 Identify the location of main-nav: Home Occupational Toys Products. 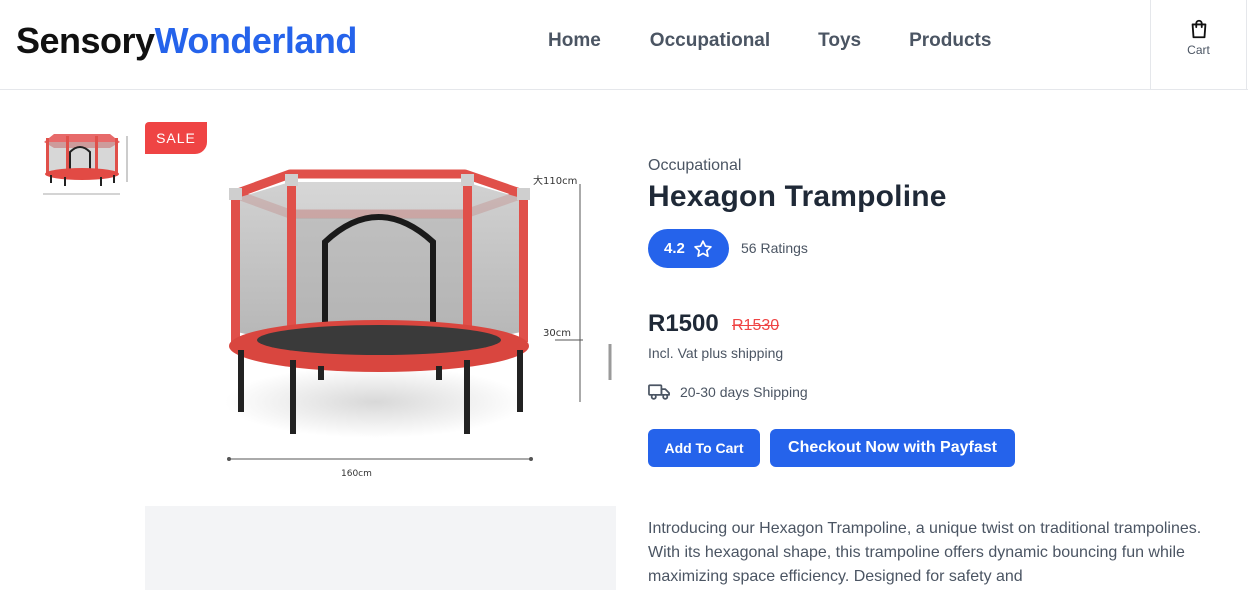
(769, 41).